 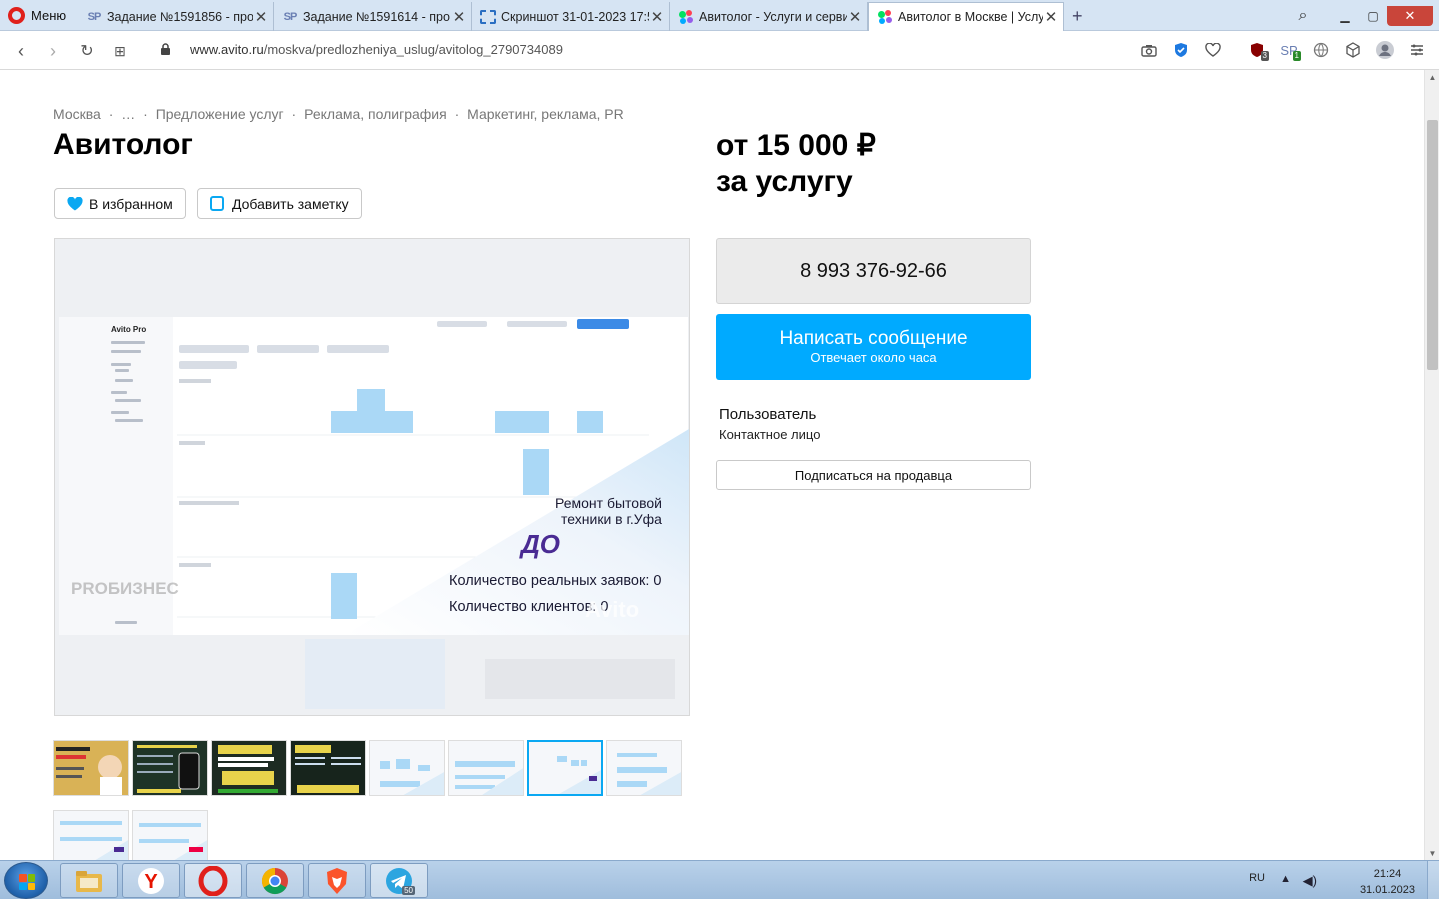 I want to click on clock-date: 31.01.2023, so click(x=1387, y=890).